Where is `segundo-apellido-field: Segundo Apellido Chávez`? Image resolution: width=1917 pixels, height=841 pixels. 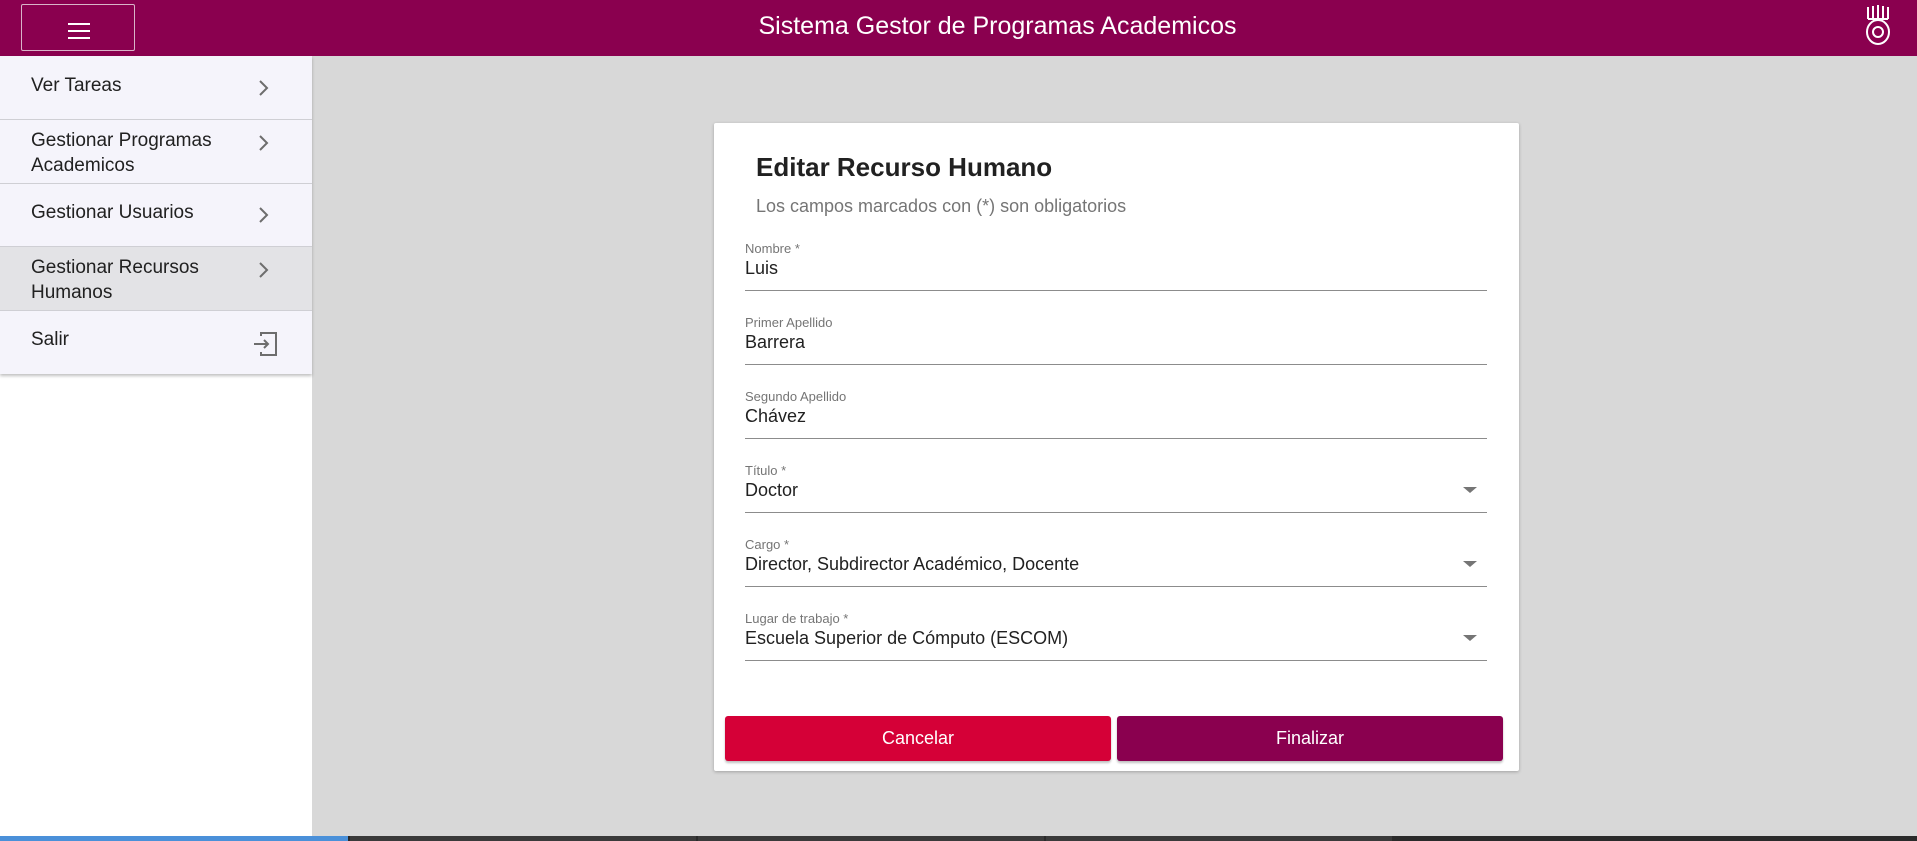
segundo-apellido-field: Segundo Apellido Chávez is located at coordinates (1116, 414).